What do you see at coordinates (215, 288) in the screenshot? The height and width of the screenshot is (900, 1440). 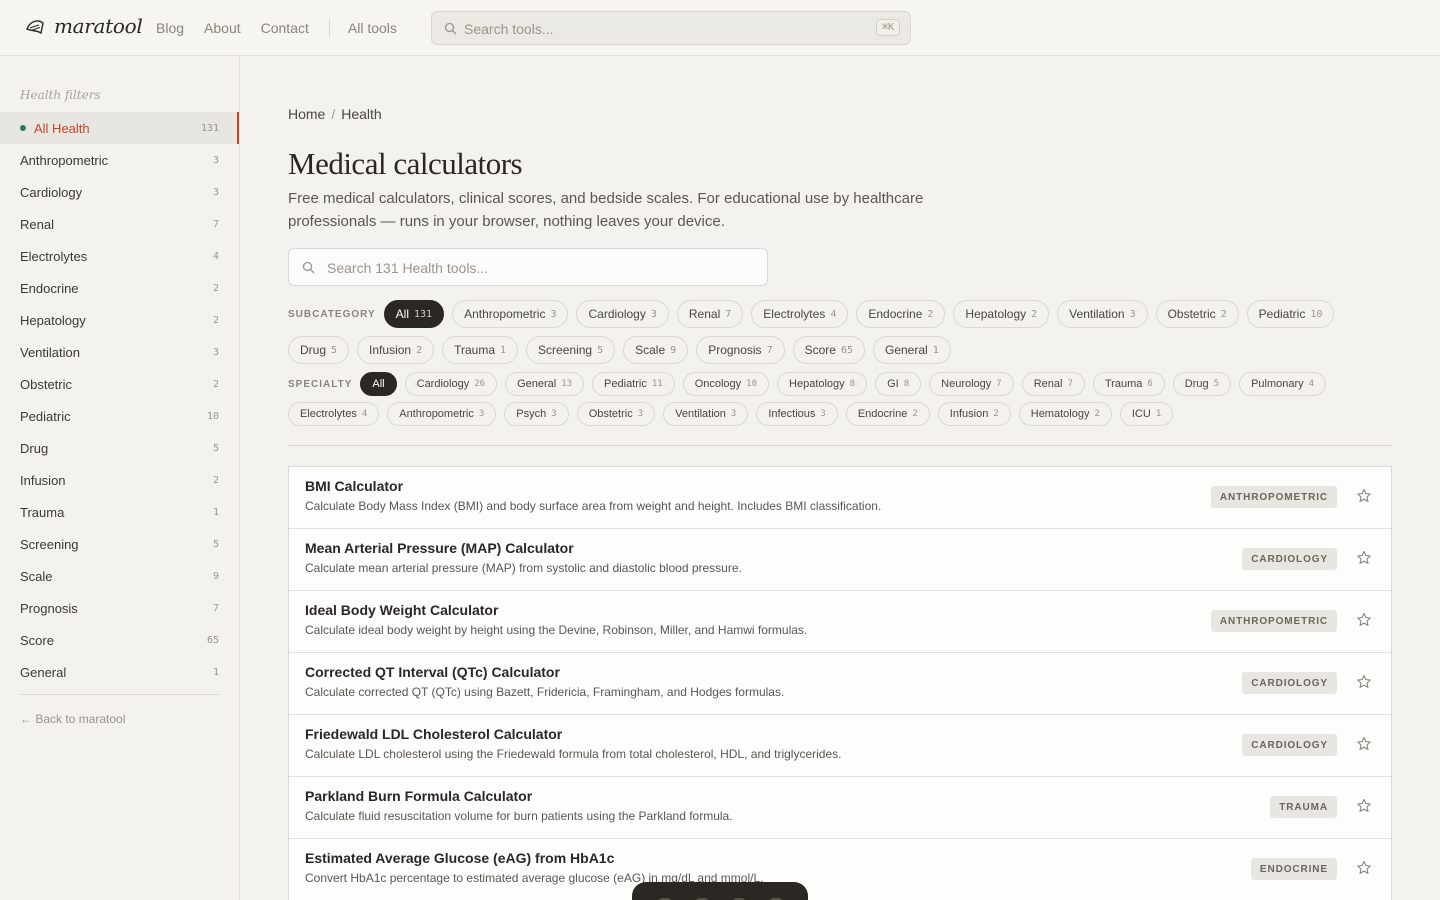 I see `sidebar-item-count: 2` at bounding box center [215, 288].